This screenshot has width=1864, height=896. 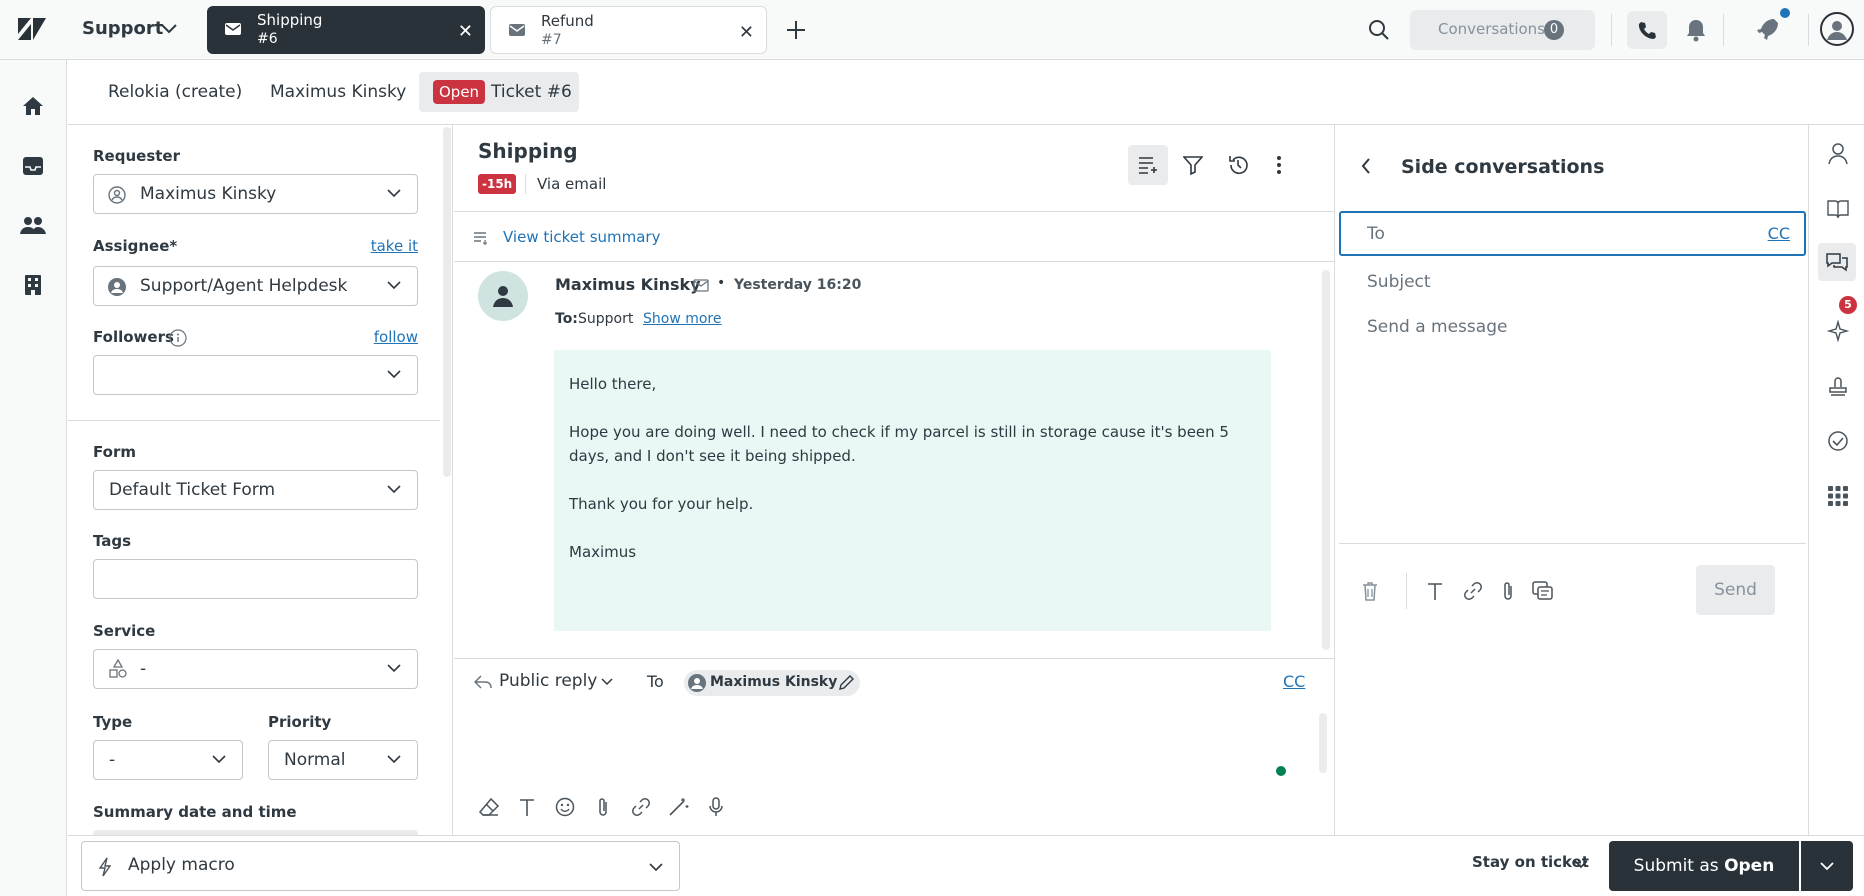 What do you see at coordinates (1148, 165) in the screenshot?
I see `conversation-log-icon` at bounding box center [1148, 165].